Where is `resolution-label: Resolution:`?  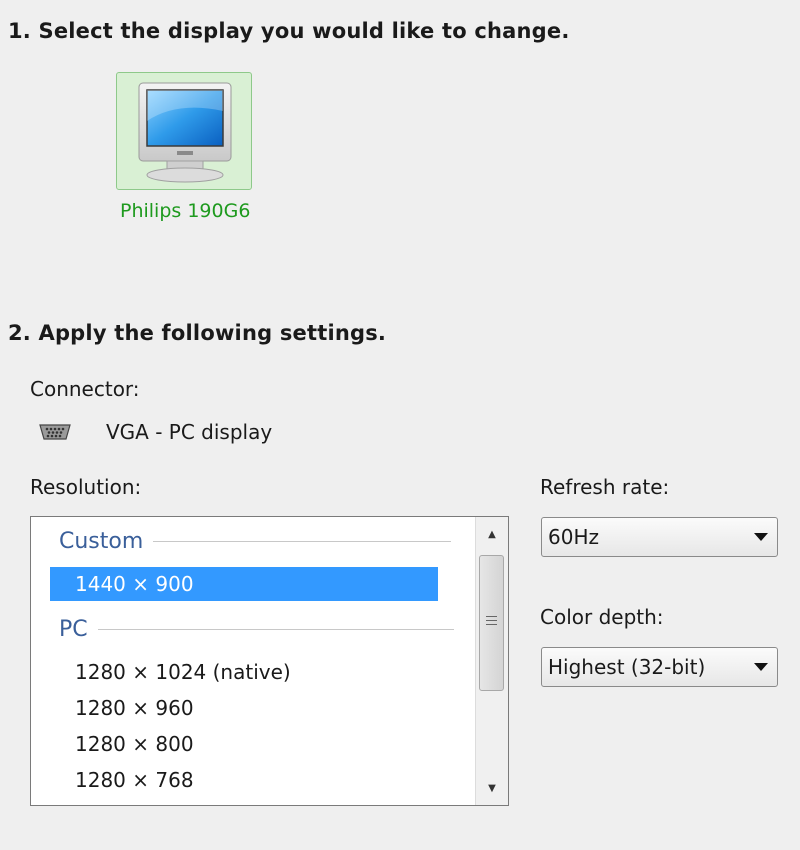 resolution-label: Resolution: is located at coordinates (86, 487).